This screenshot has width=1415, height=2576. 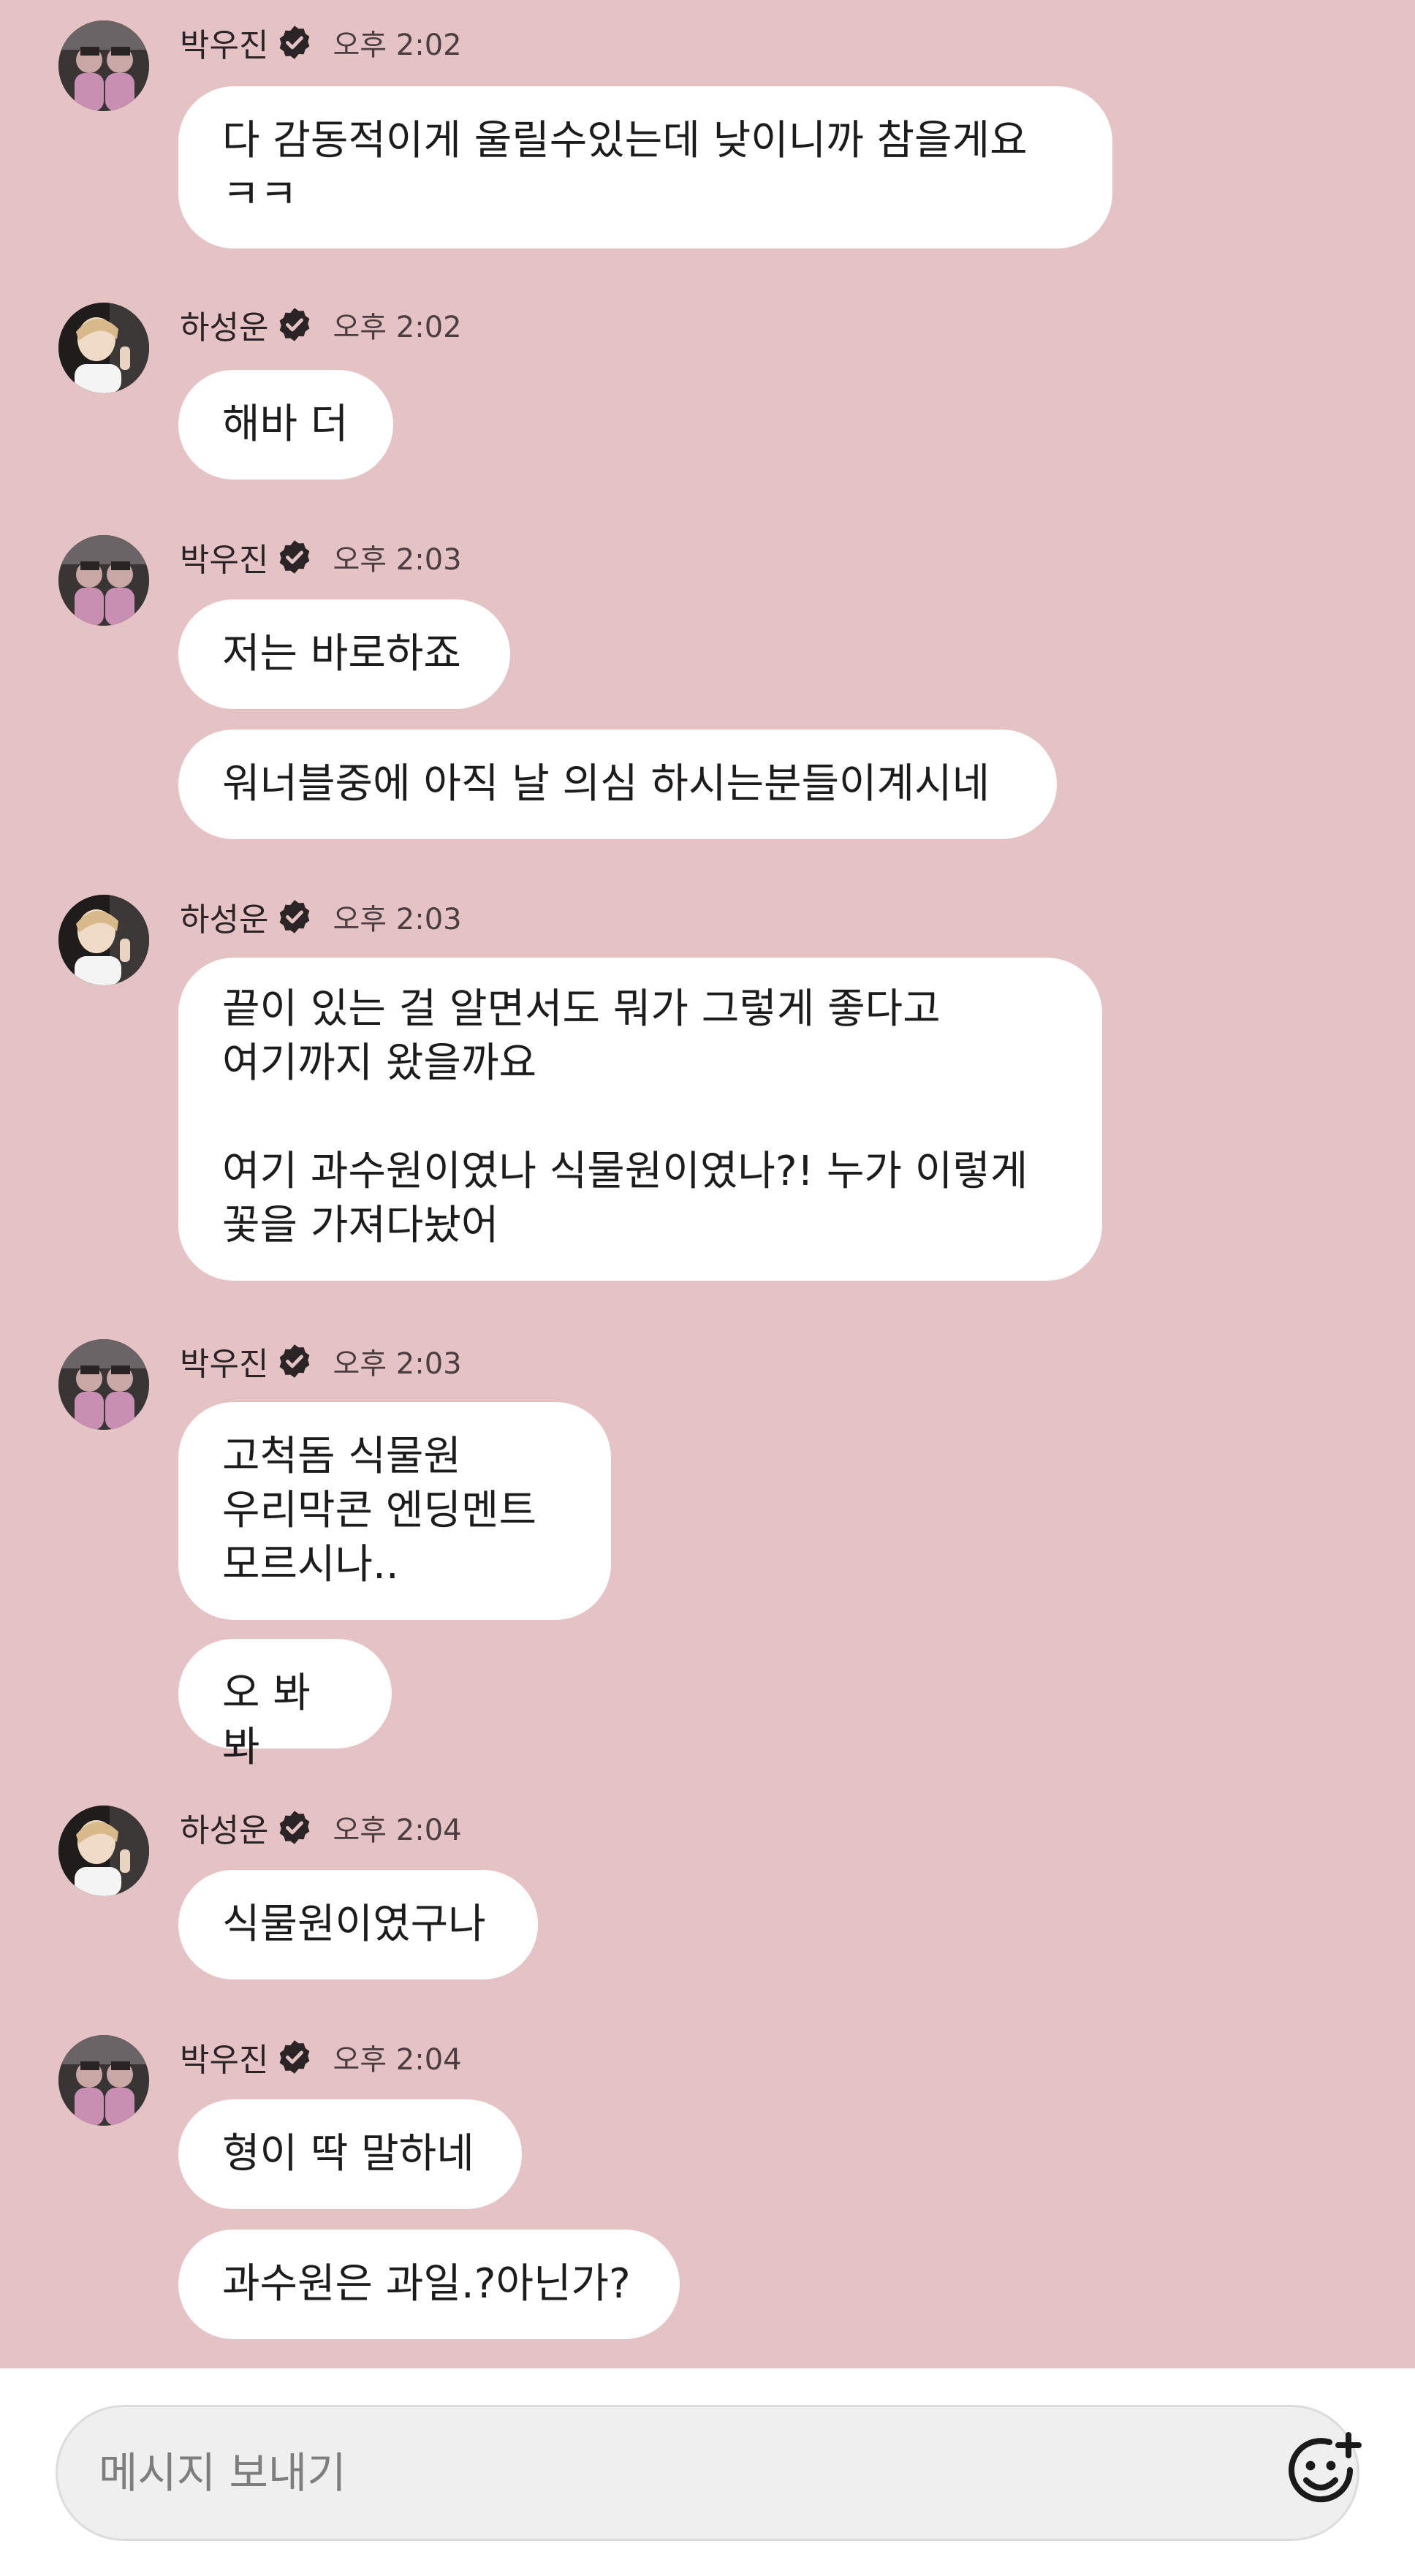 What do you see at coordinates (285, 425) in the screenshot?
I see `message-bubble: 해바 더` at bounding box center [285, 425].